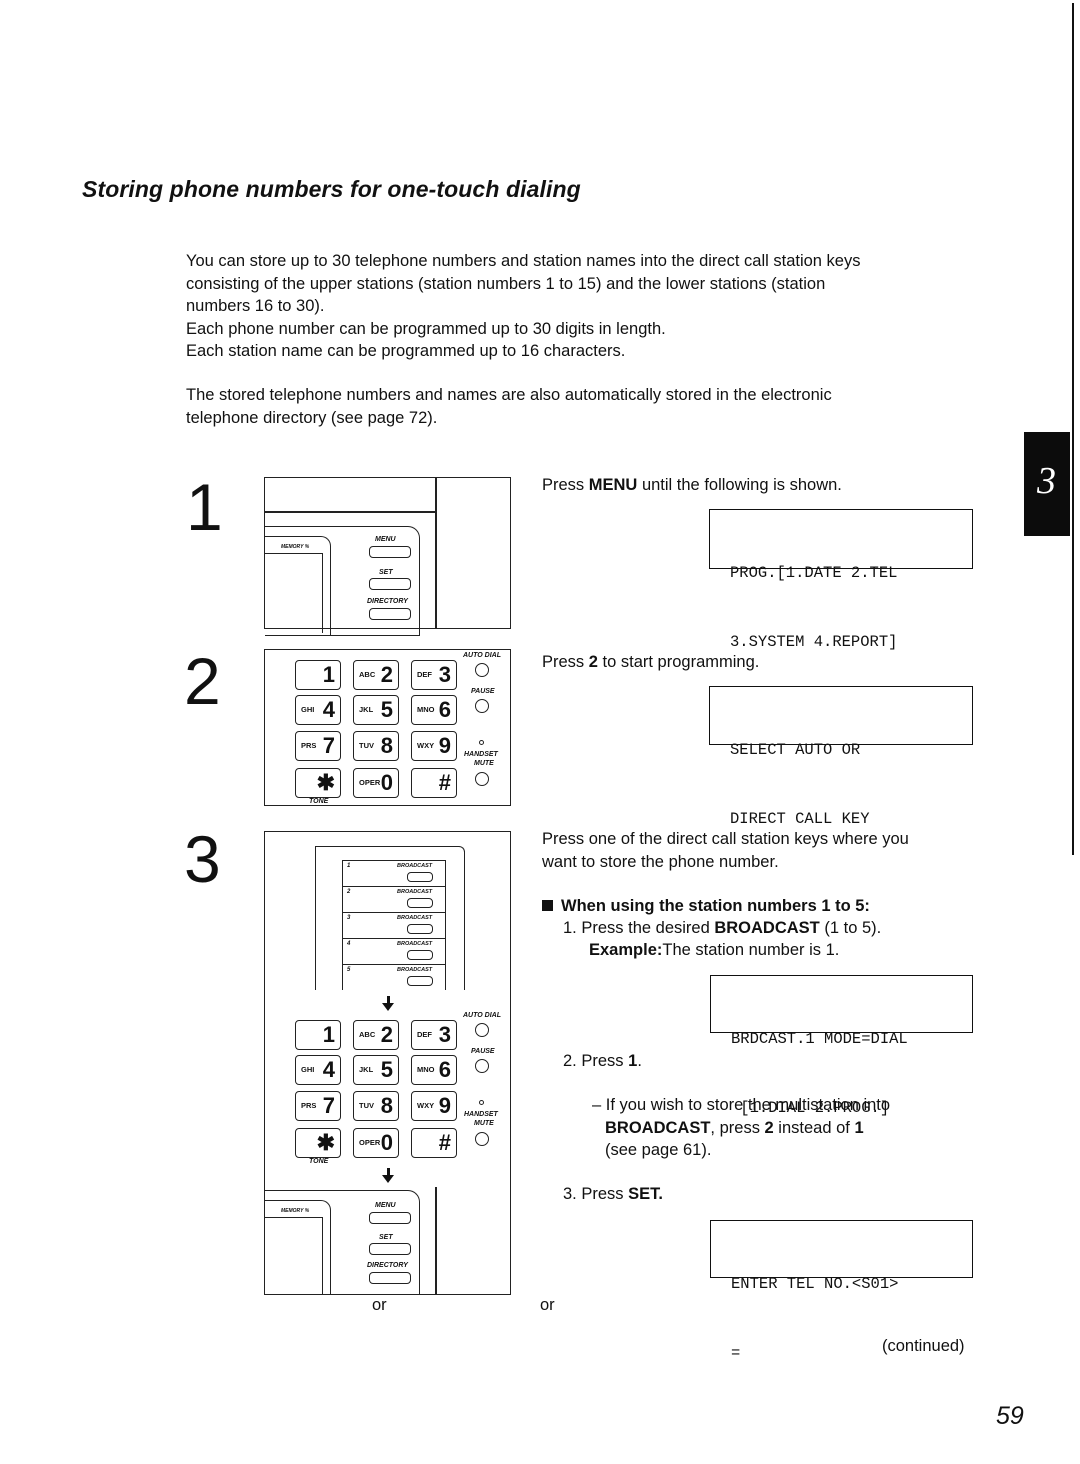 The image size is (1080, 1464). Describe the element at coordinates (294, 593) in the screenshot. I see `display-window` at that location.